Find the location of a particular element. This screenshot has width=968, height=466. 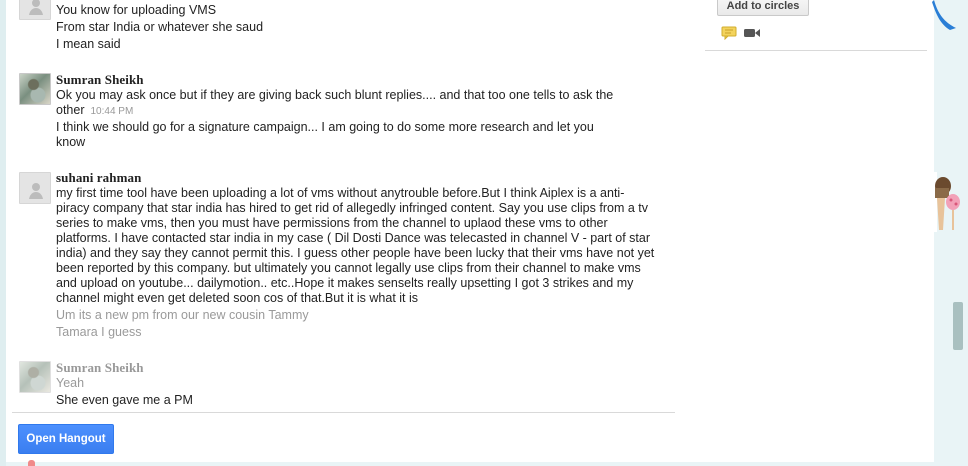

side-divider is located at coordinates (816, 50).